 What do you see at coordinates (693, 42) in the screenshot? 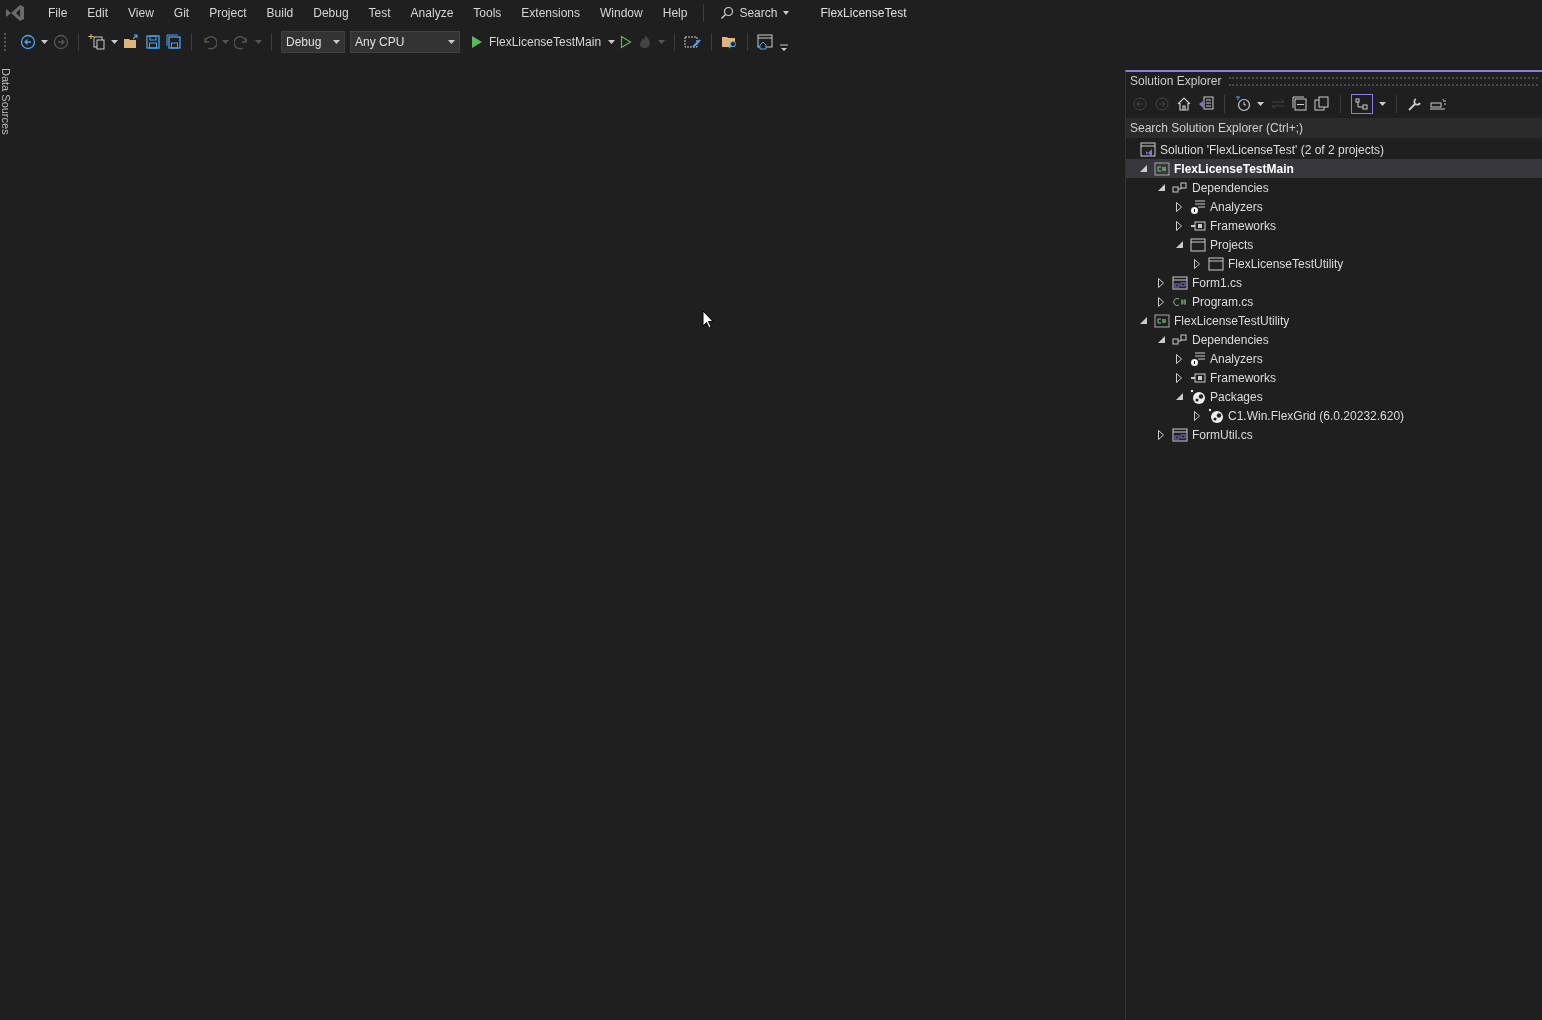
I see `select-edit-icon` at bounding box center [693, 42].